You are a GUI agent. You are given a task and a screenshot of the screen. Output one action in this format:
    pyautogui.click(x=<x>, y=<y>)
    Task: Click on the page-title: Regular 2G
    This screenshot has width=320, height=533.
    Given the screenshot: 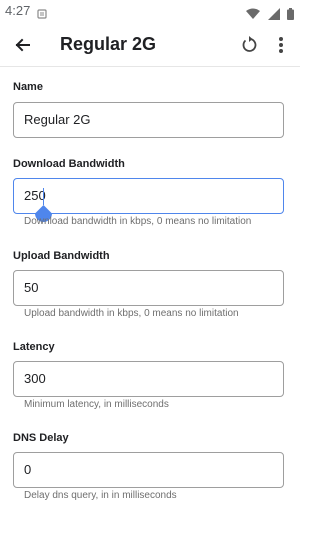 What is the action you would take?
    pyautogui.click(x=108, y=44)
    